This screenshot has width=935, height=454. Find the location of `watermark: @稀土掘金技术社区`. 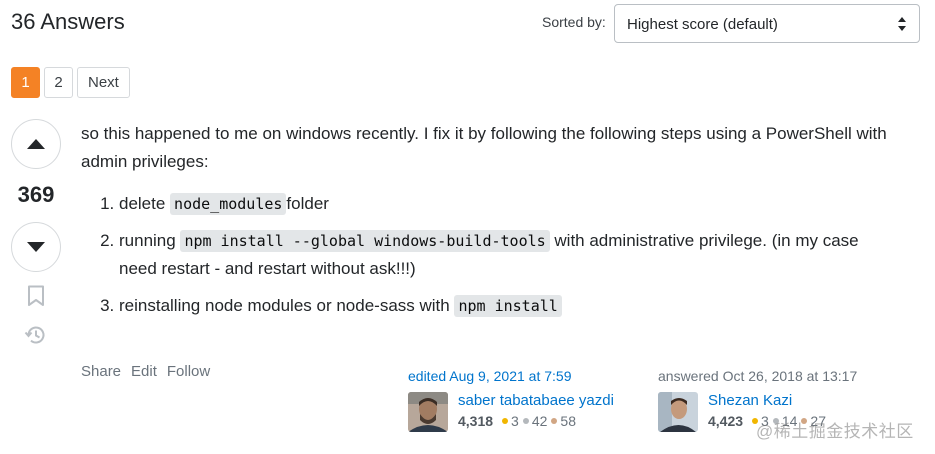

watermark: @稀土掘金技术社区 is located at coordinates (835, 431).